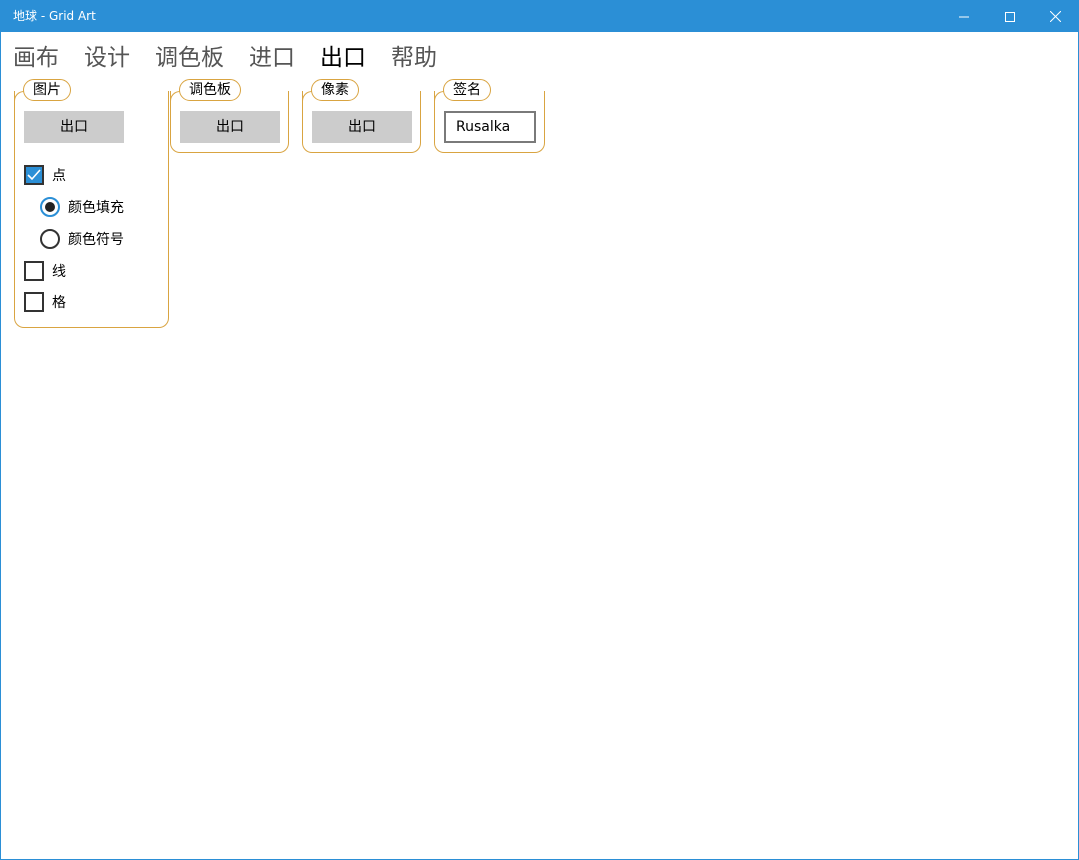 The height and width of the screenshot is (860, 1079). I want to click on main-menu: 画布 设计 调色板 进口 出口 帮助, so click(237, 59).